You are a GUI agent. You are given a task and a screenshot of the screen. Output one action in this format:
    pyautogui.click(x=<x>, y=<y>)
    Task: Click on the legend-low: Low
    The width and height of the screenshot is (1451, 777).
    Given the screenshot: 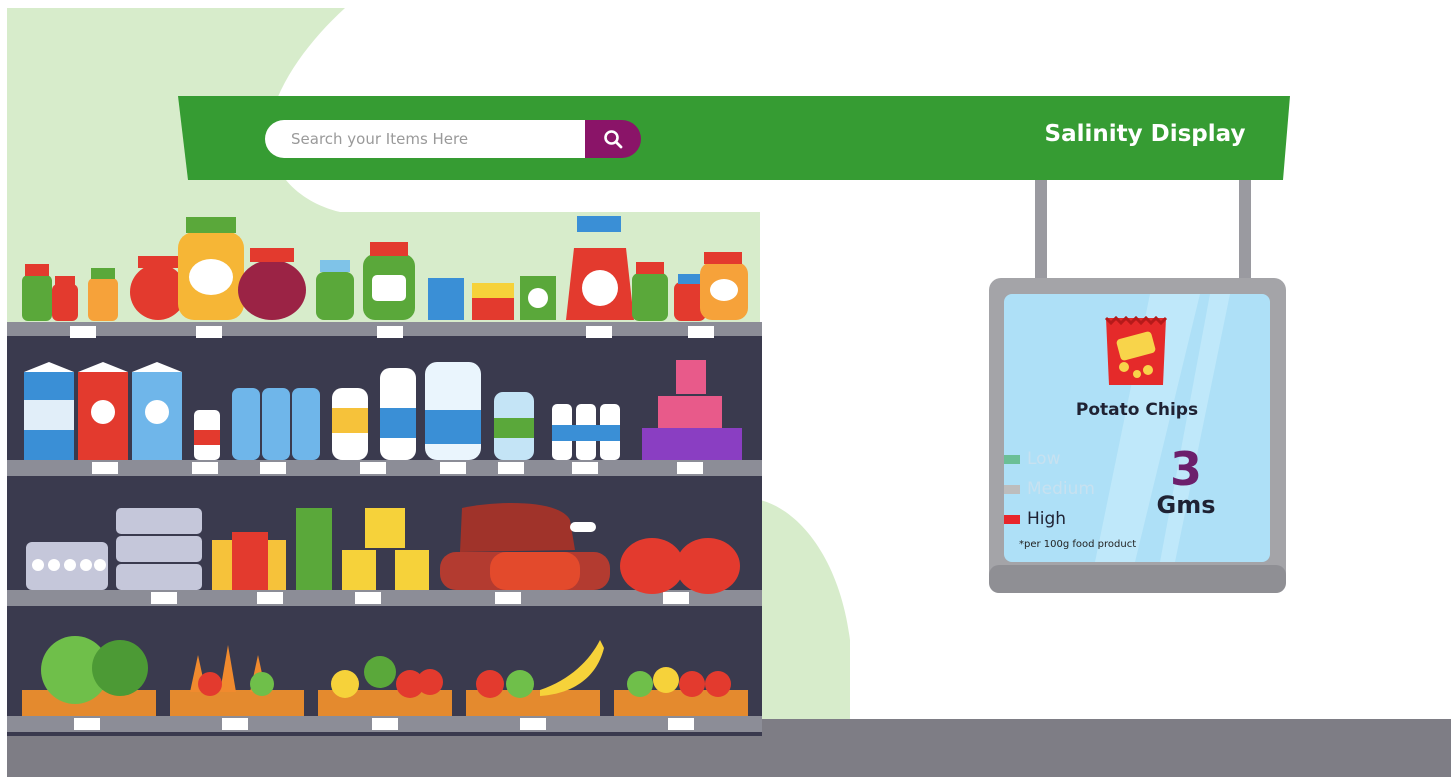 What is the action you would take?
    pyautogui.click(x=1049, y=459)
    